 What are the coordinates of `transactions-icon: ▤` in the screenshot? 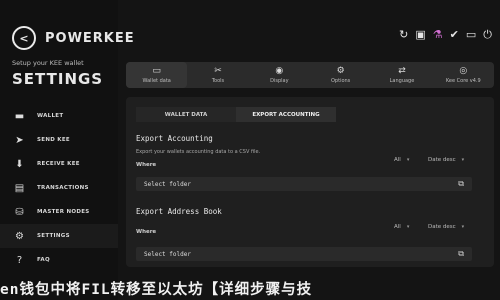 It's located at (19, 188).